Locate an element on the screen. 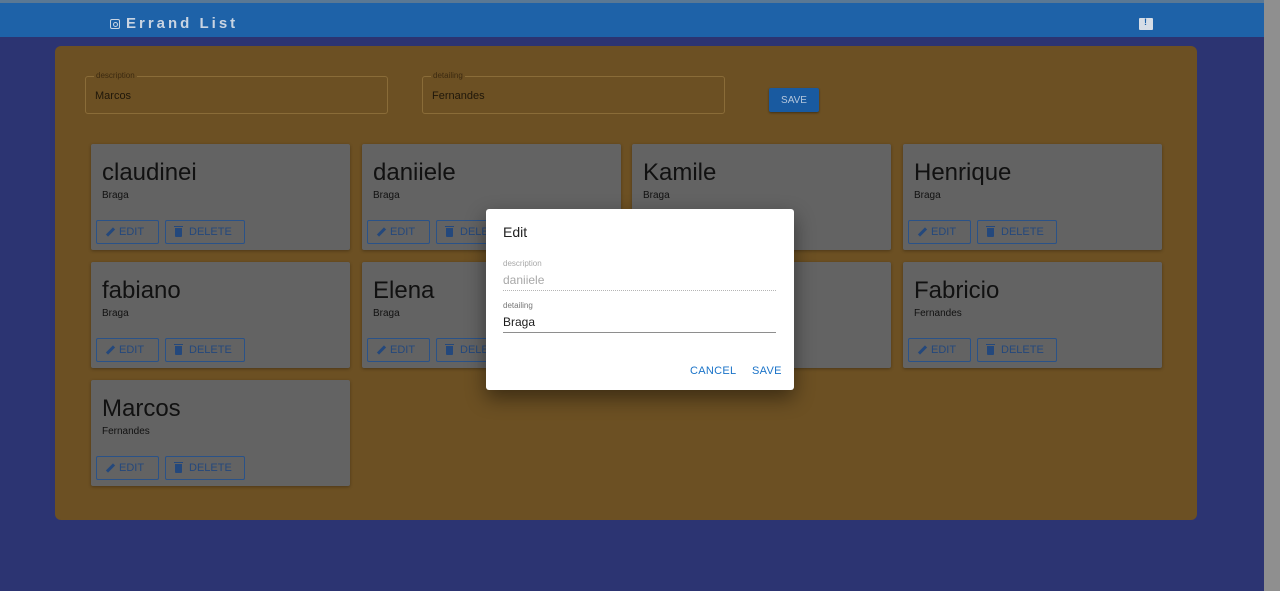 This screenshot has width=1280, height=591. detailing-field: detailing Fernandes is located at coordinates (573, 92).